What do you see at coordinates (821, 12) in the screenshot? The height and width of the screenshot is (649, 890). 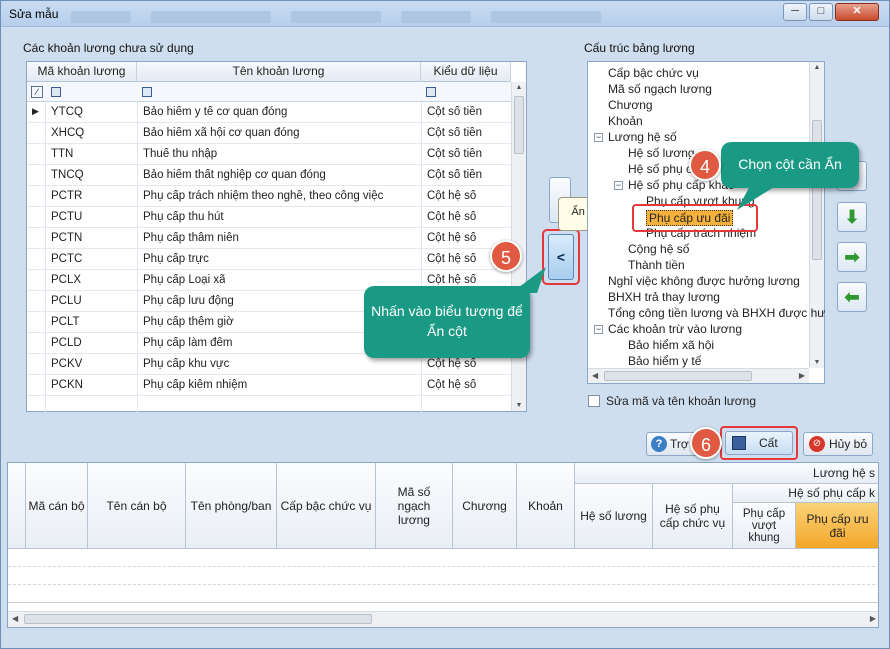 I see `maximize-button: □` at bounding box center [821, 12].